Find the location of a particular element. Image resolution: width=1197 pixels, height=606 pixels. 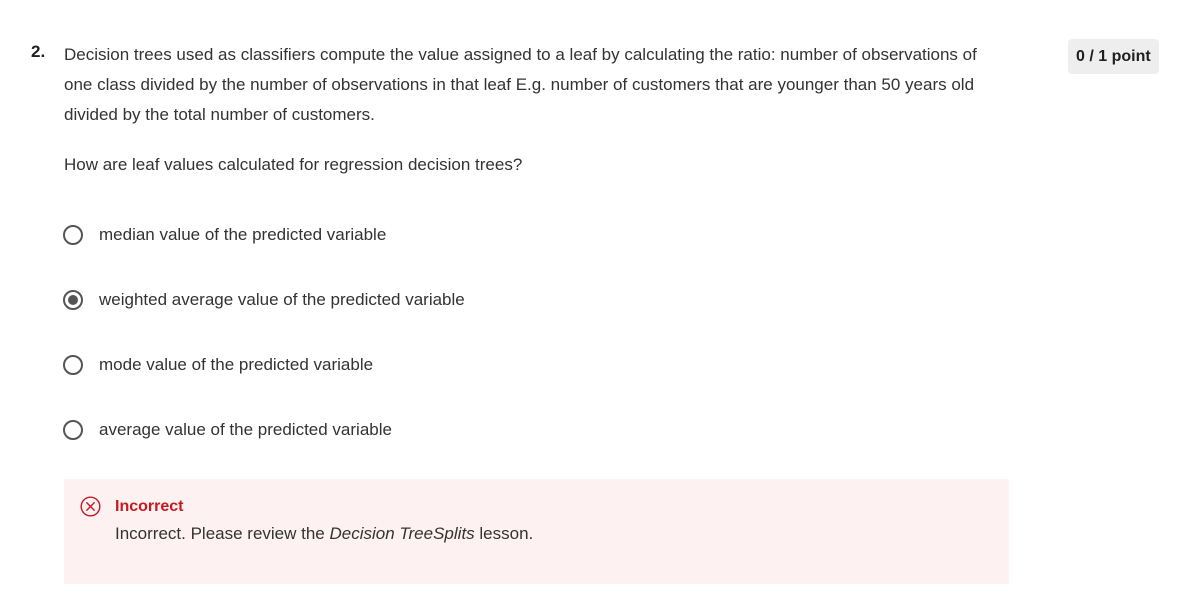

question-number: 2. is located at coordinates (38, 51).